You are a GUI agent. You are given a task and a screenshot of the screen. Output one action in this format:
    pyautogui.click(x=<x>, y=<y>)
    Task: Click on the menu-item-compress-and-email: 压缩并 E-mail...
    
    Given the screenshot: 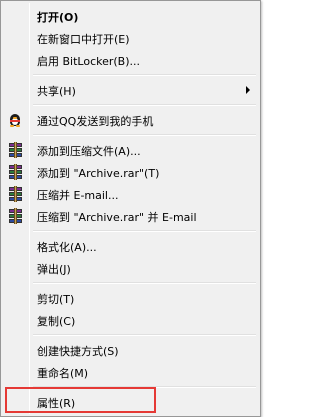 What is the action you would take?
    pyautogui.click(x=131, y=194)
    